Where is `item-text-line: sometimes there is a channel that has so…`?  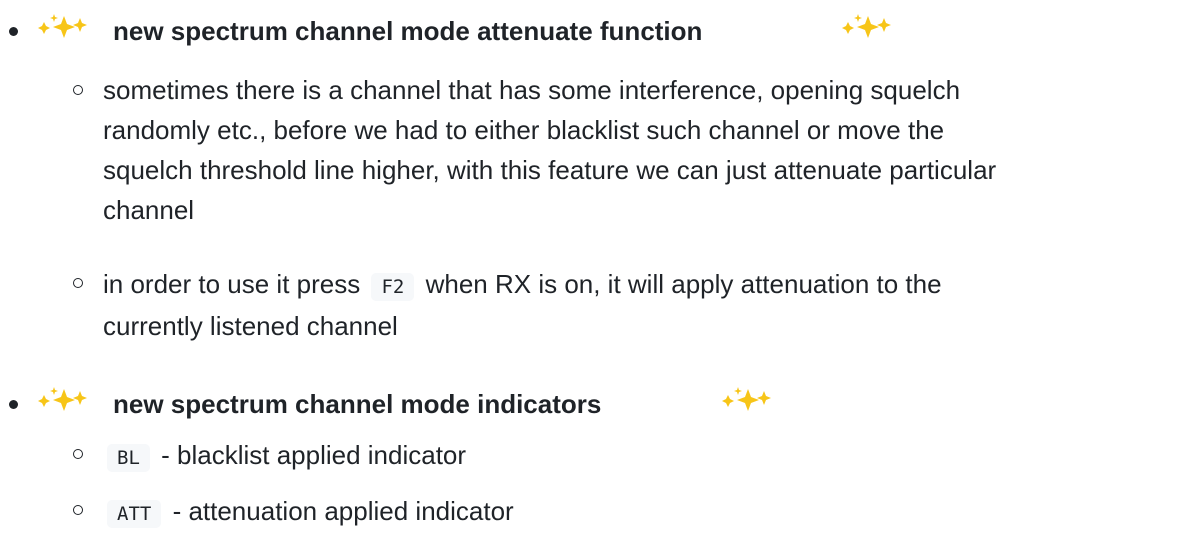
item-text-line: sometimes there is a channel that has so… is located at coordinates (532, 90).